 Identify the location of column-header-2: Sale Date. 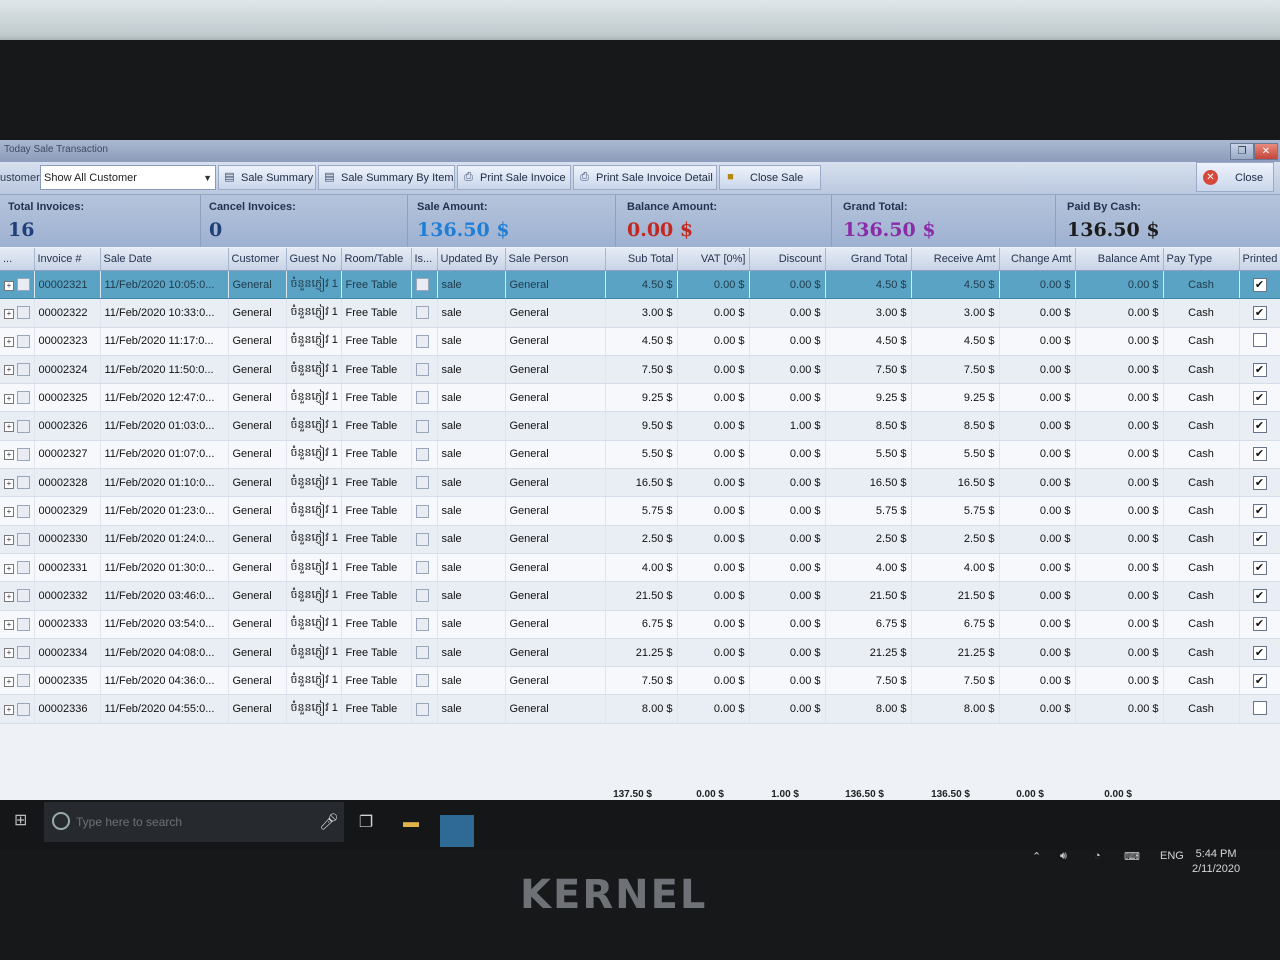
(164, 259).